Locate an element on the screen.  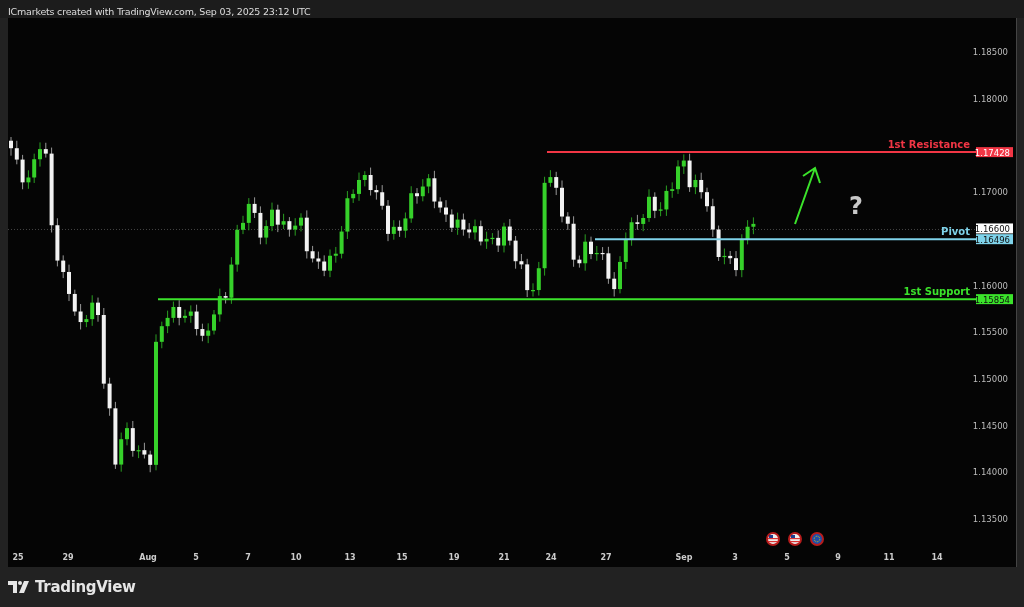
time-axis-label: 3 is located at coordinates (735, 557).